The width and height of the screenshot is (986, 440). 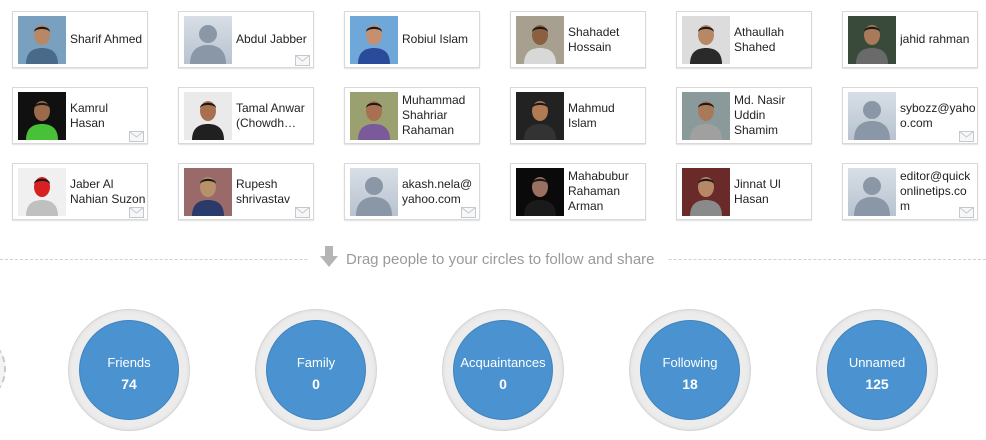 What do you see at coordinates (759, 39) in the screenshot?
I see `person-name: Athaullah Shahed` at bounding box center [759, 39].